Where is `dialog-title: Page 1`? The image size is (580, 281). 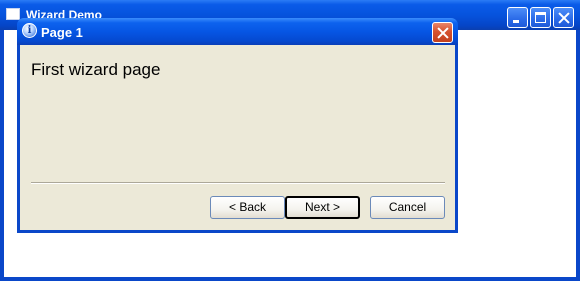 dialog-title: Page 1 is located at coordinates (62, 32).